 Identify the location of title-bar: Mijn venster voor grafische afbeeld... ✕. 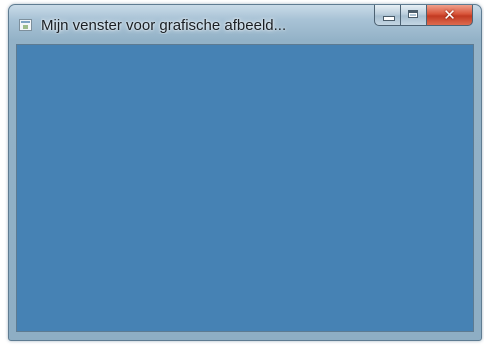
(245, 24).